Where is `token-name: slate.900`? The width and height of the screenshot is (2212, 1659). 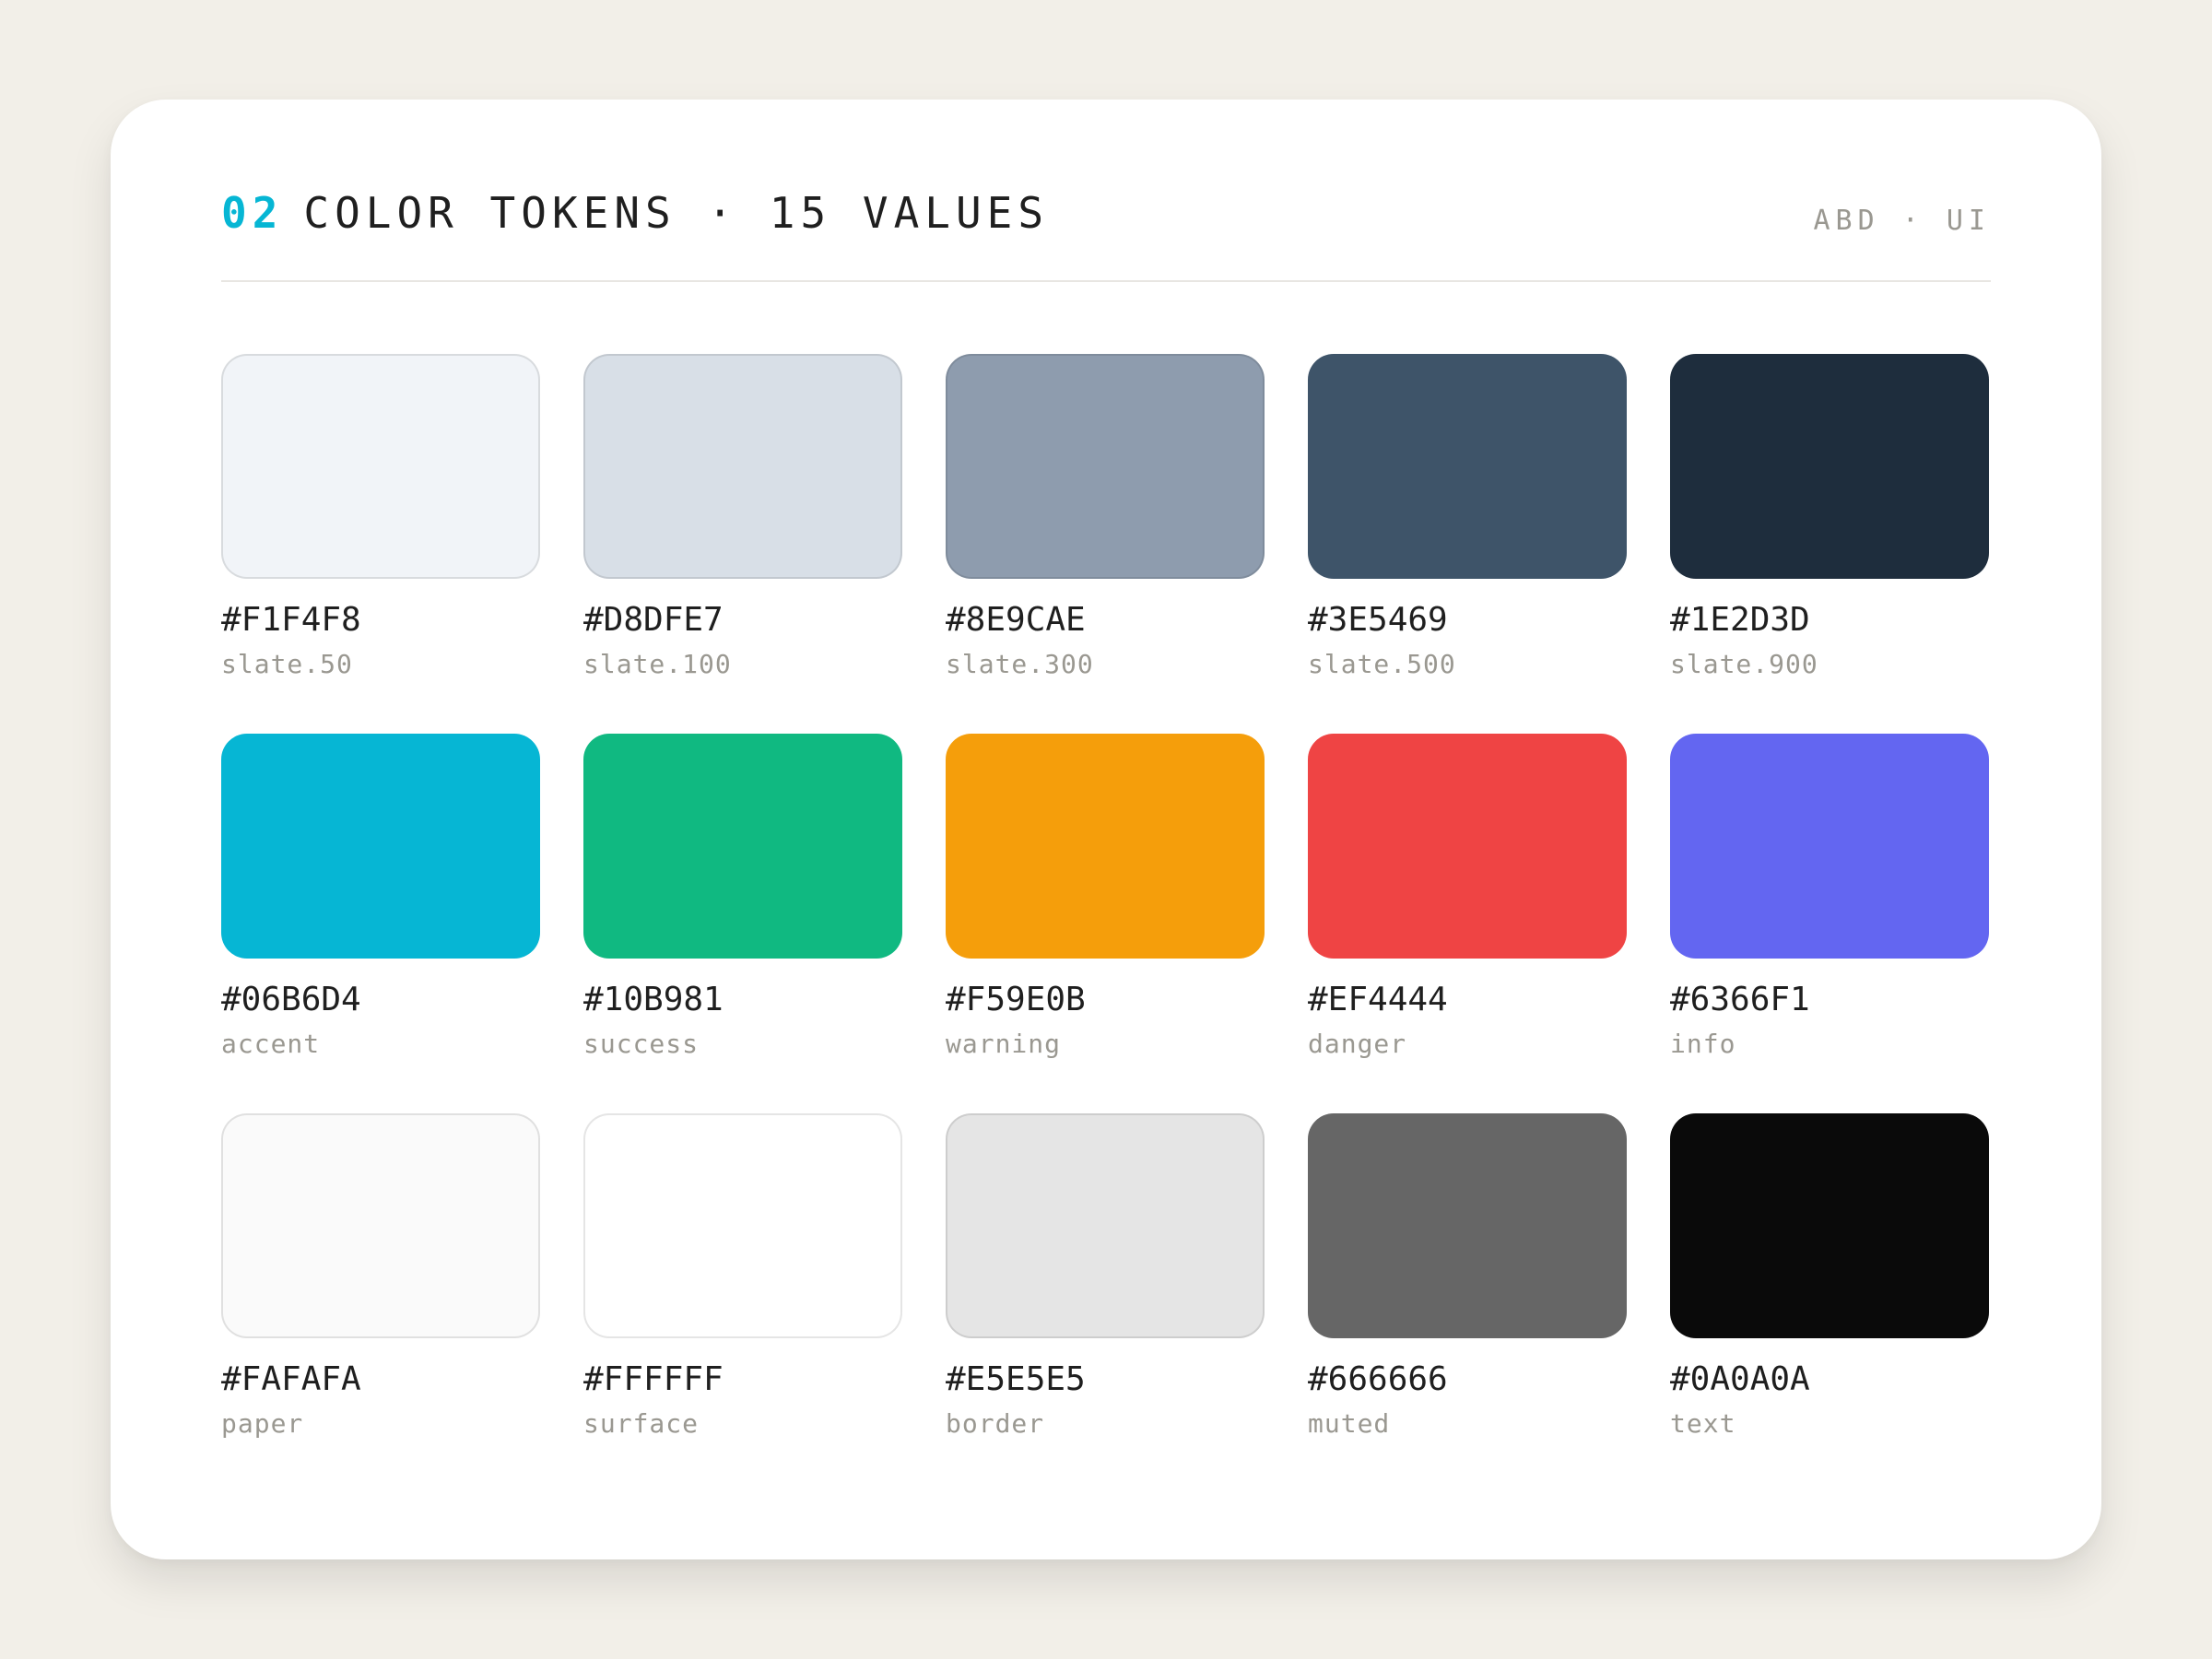 token-name: slate.900 is located at coordinates (1744, 664).